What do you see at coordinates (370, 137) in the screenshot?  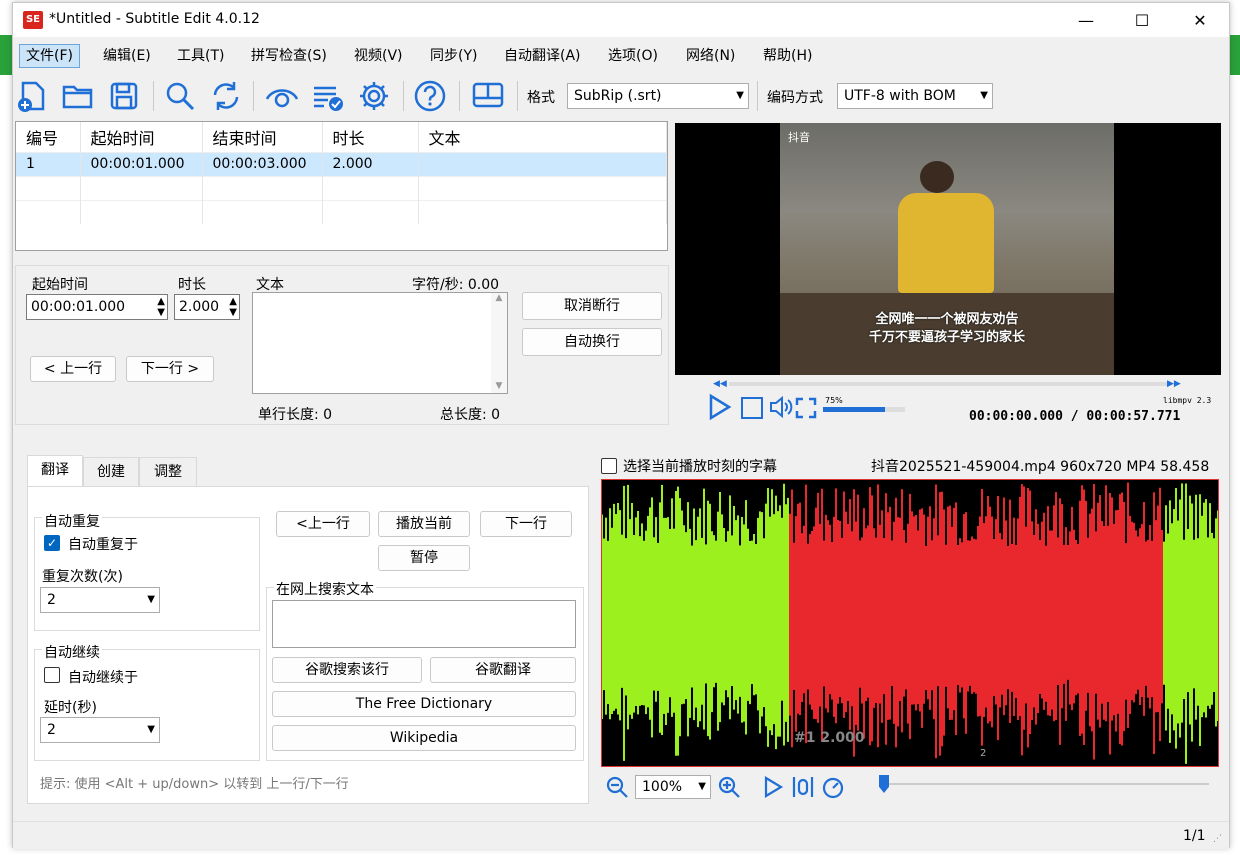 I see `col-duration: 时长` at bounding box center [370, 137].